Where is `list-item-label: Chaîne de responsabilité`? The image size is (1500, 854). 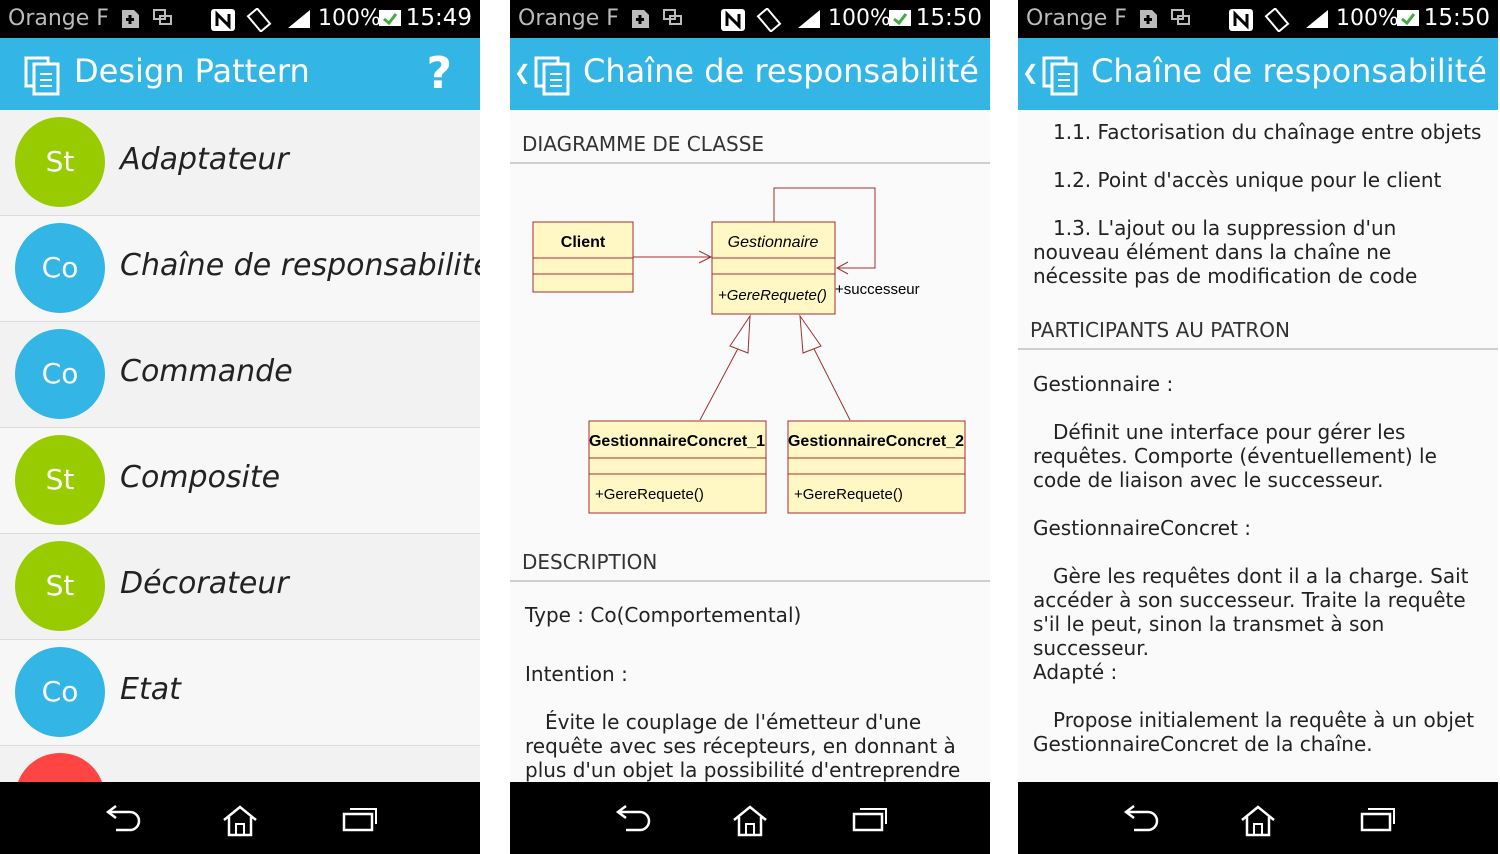
list-item-label: Chaîne de responsabilité is located at coordinates (300, 265).